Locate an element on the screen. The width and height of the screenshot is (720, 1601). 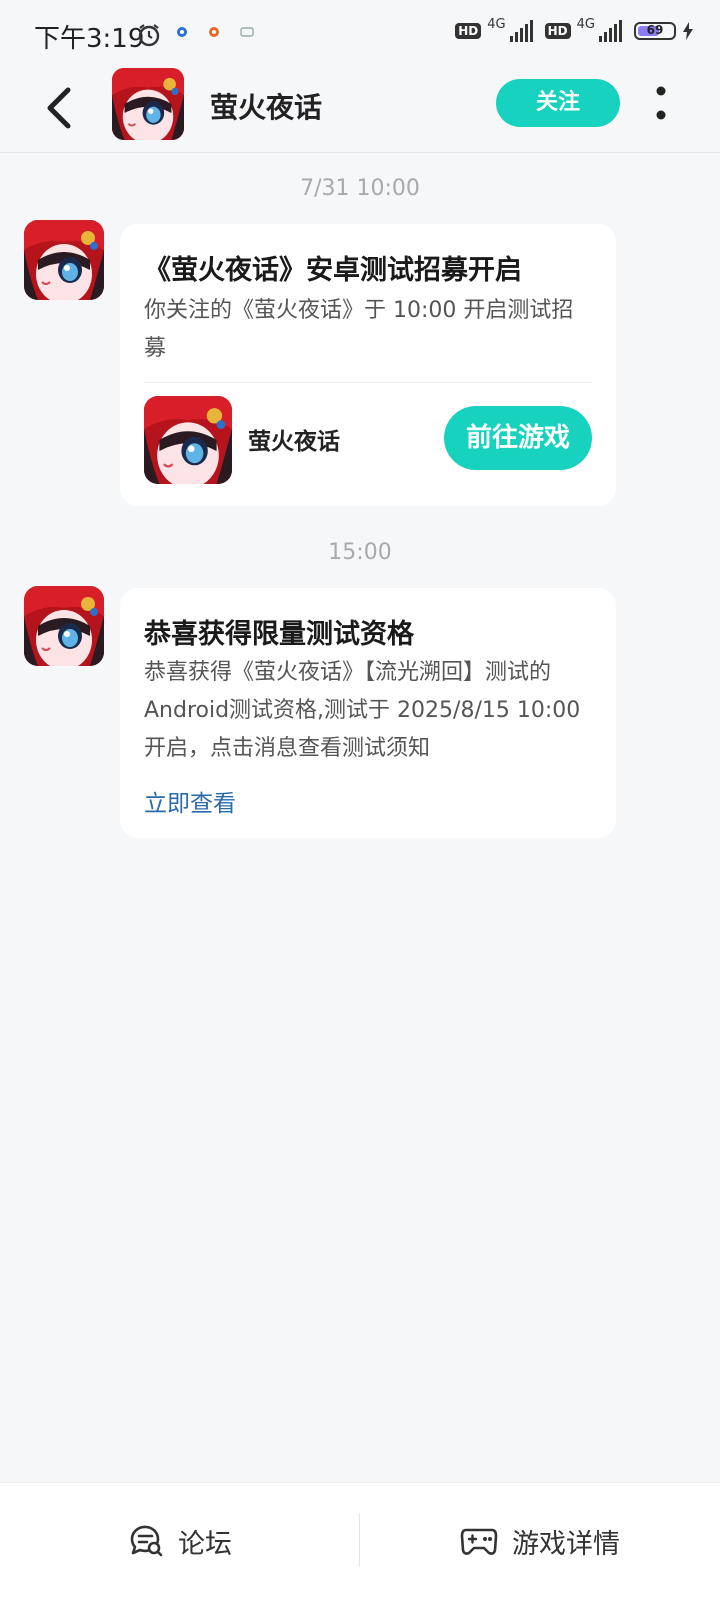
message-timestamp: 7/31 10:00 is located at coordinates (360, 188).